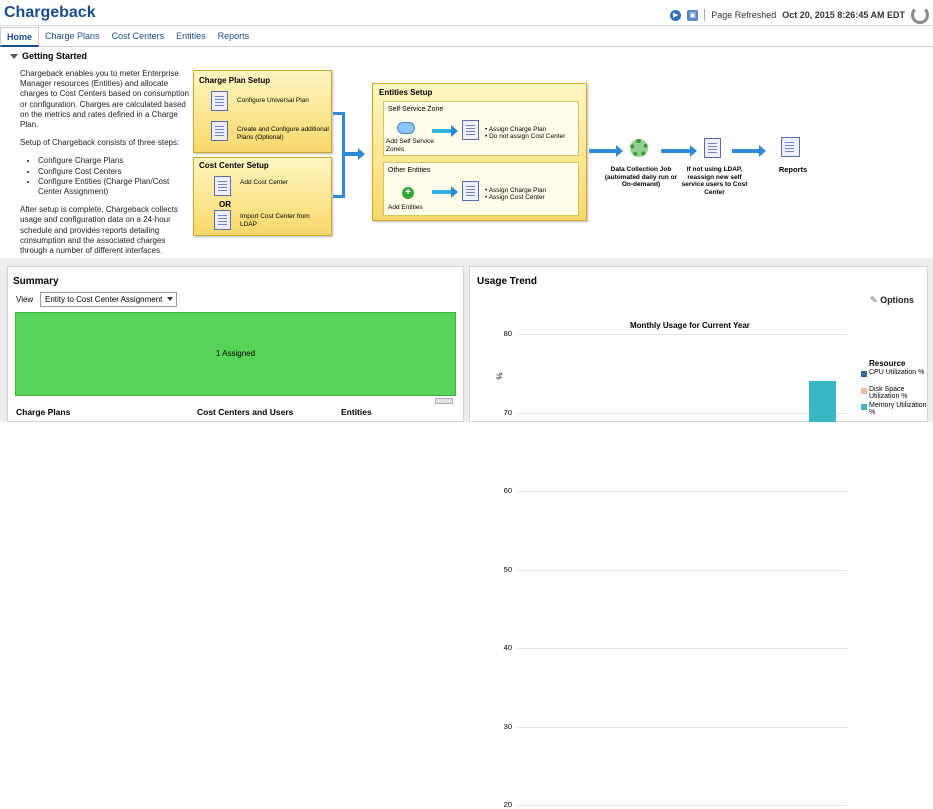 The width and height of the screenshot is (933, 809). What do you see at coordinates (897, 372) in the screenshot?
I see `legend-label: CPU Utilization %` at bounding box center [897, 372].